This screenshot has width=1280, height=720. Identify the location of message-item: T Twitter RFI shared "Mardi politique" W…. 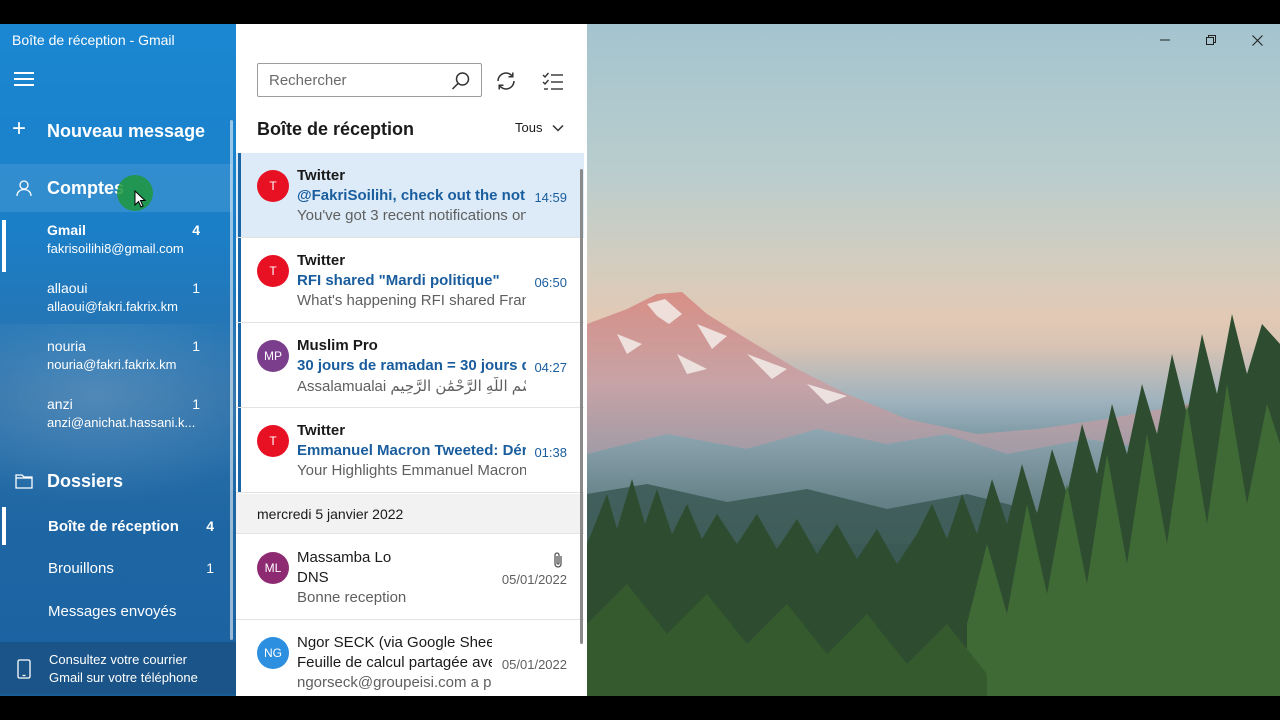
(410, 280).